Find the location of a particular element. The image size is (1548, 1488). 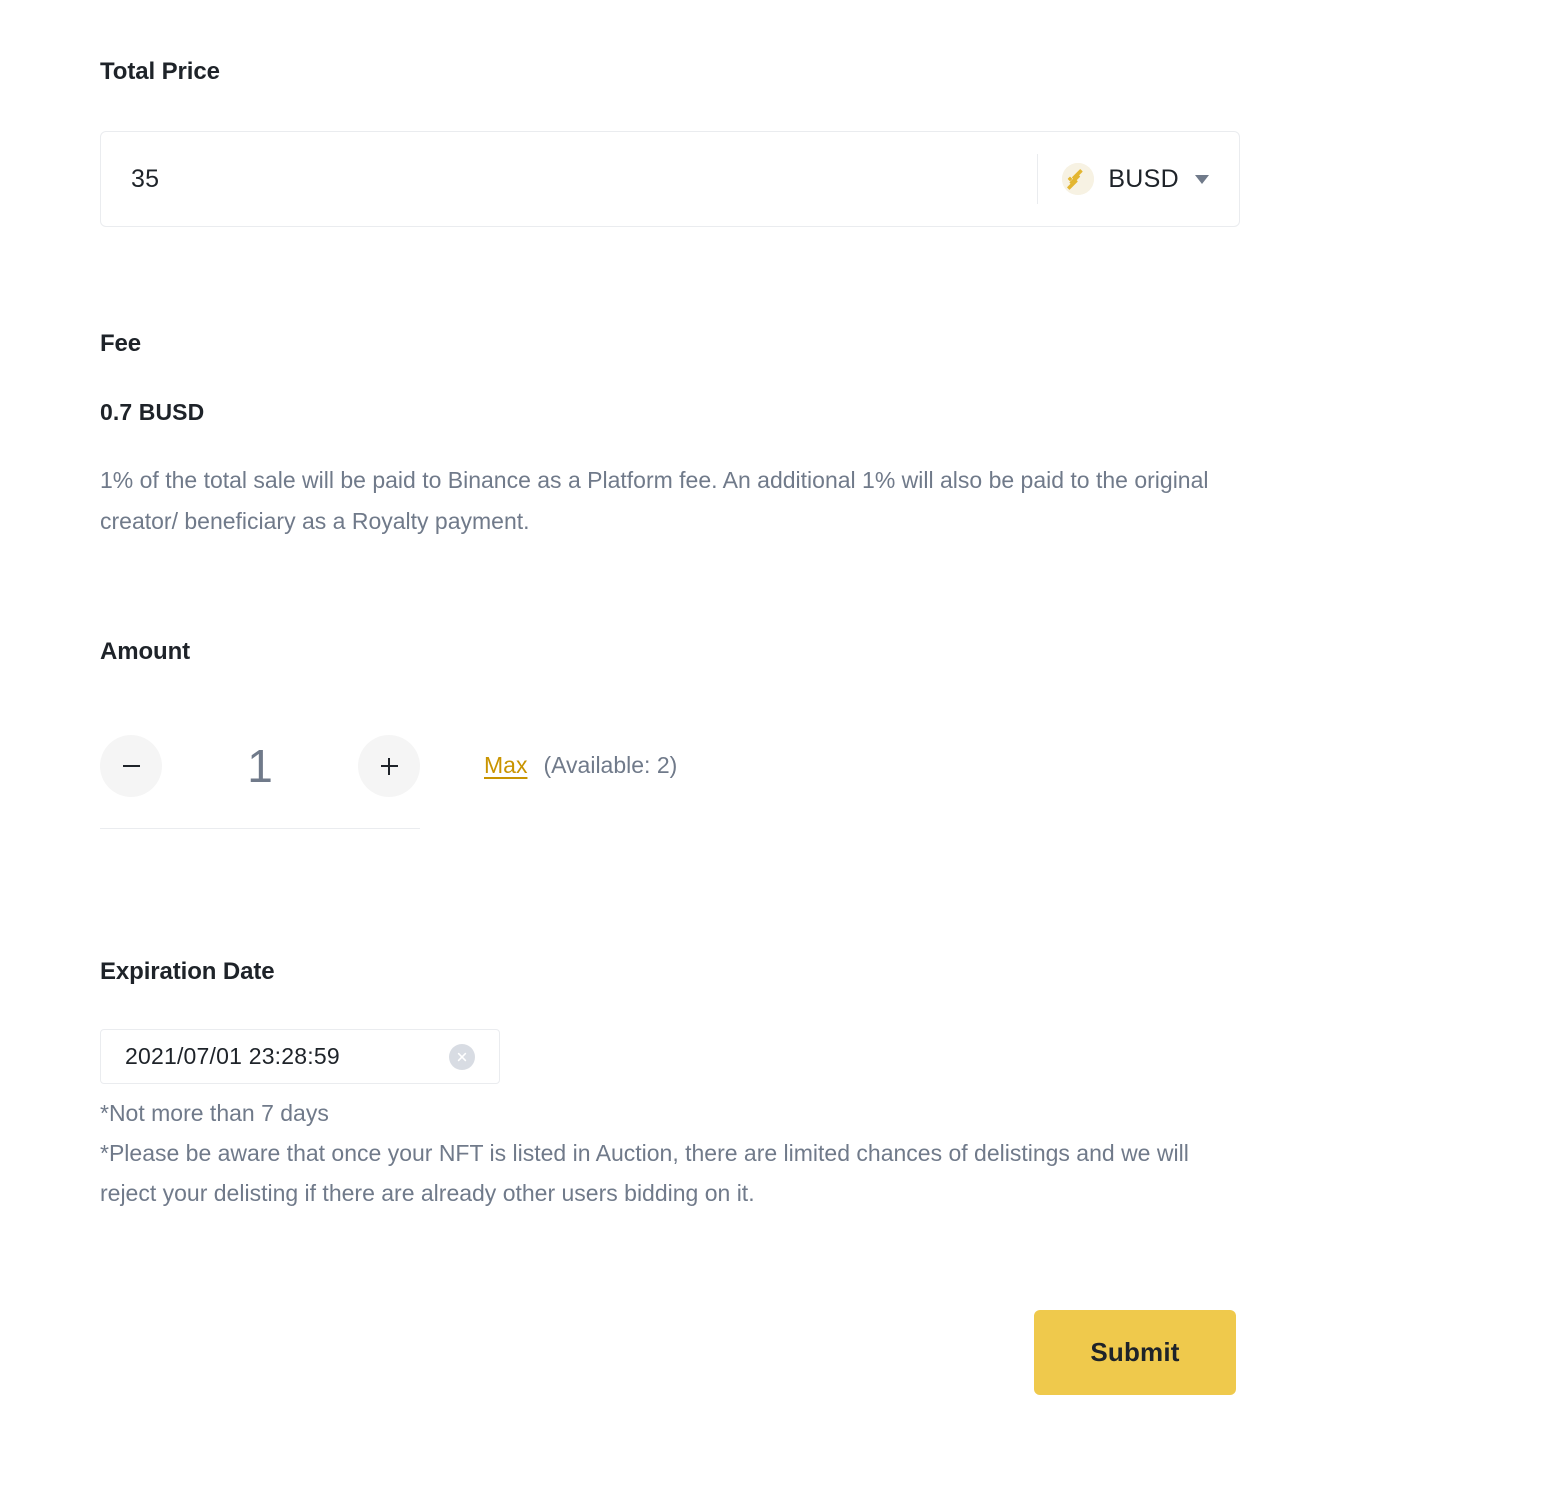

submit-button: Submit is located at coordinates (1135, 1352).